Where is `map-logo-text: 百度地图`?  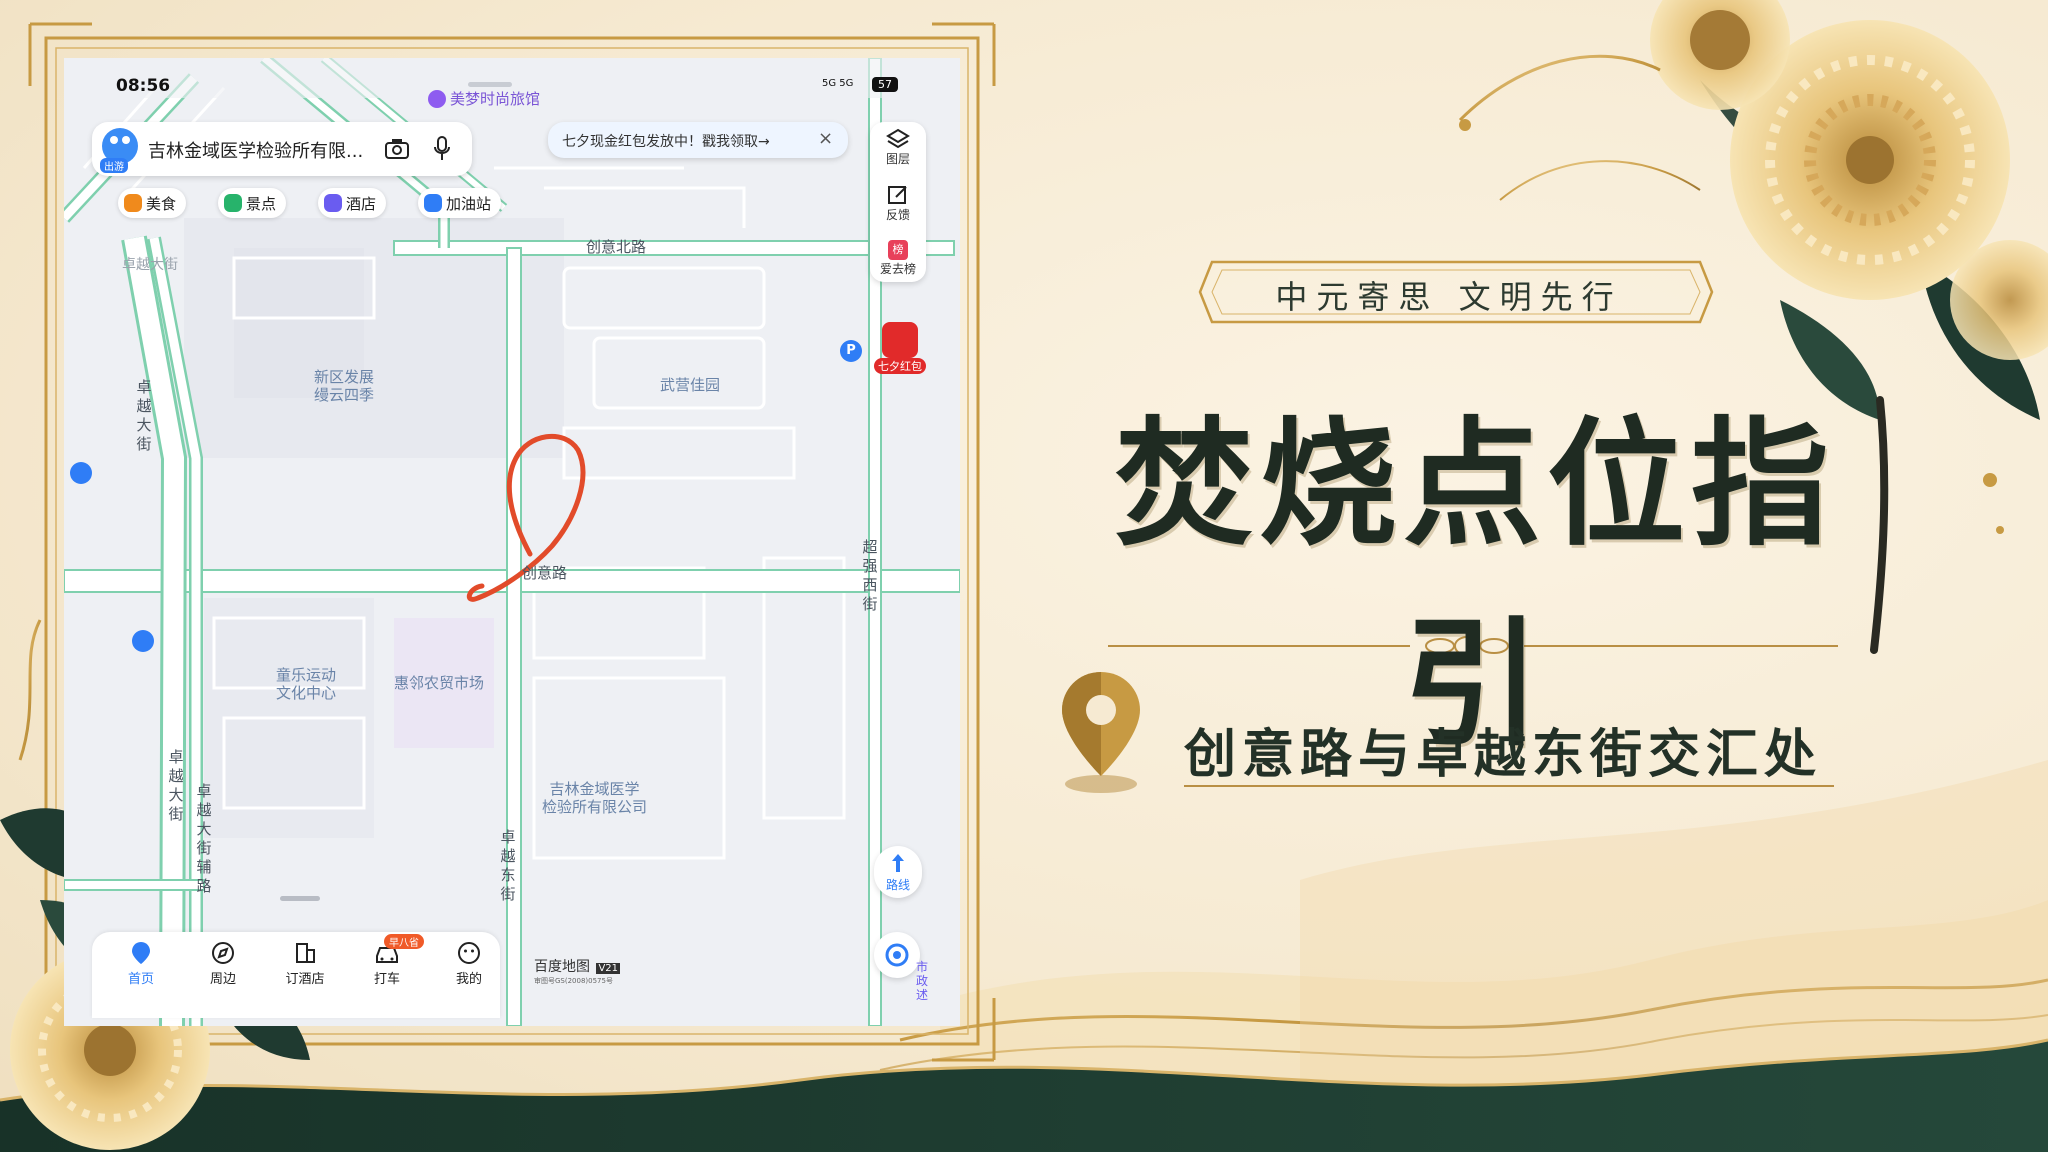 map-logo-text: 百度地图 is located at coordinates (562, 967).